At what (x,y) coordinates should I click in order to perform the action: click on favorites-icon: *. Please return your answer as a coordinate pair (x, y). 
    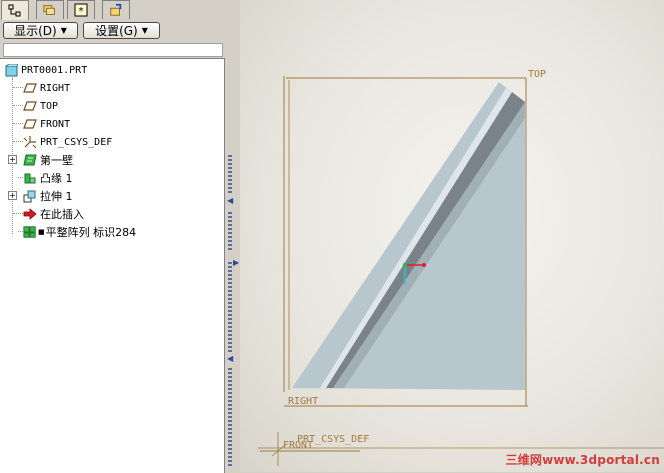
    Looking at the image, I should click on (81, 10).